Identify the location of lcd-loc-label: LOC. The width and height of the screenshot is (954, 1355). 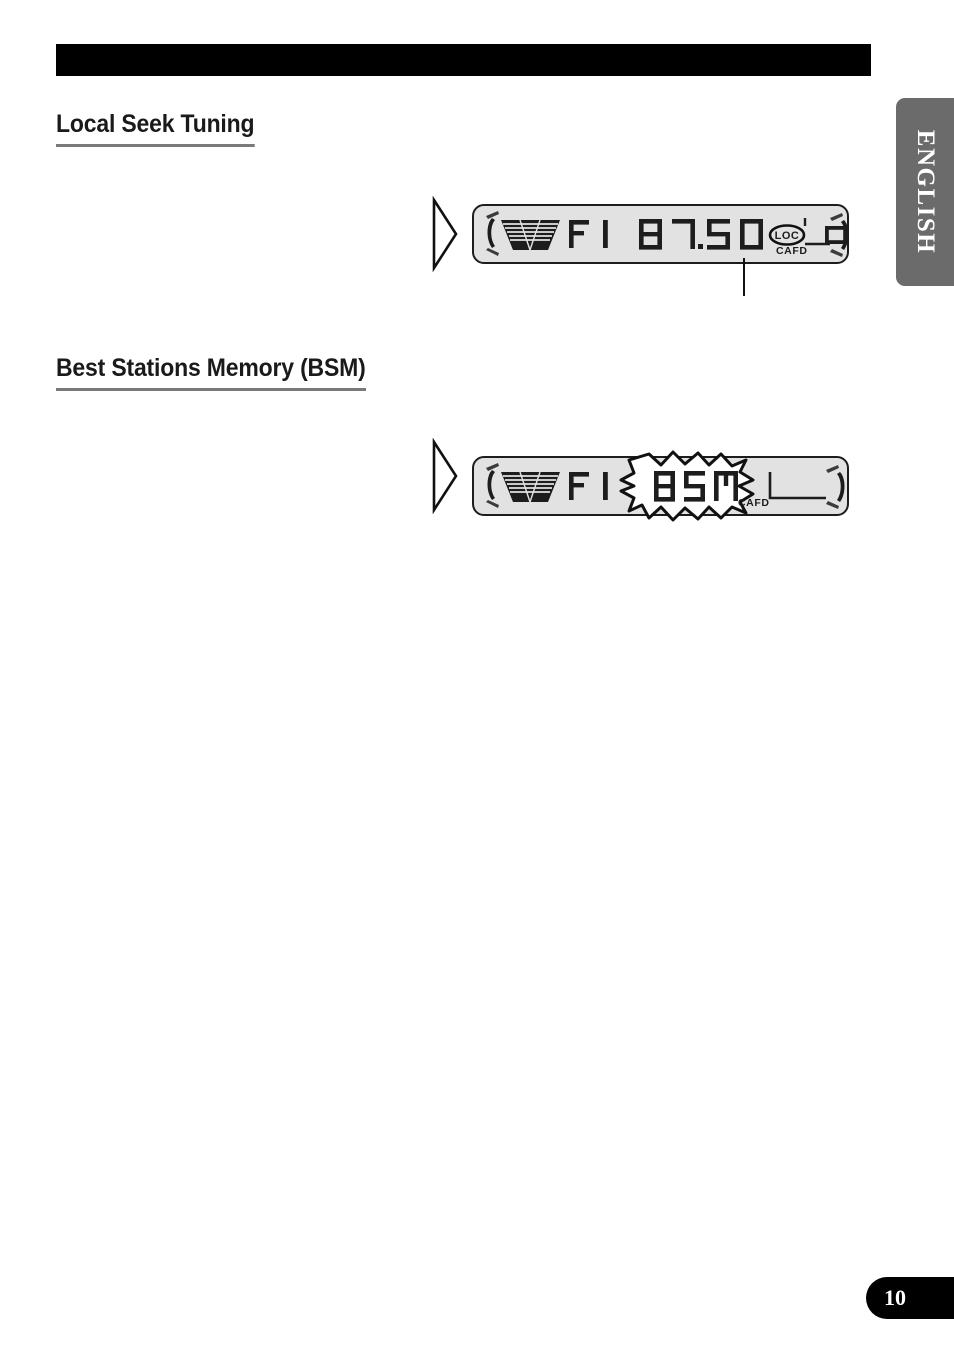
(787, 236).